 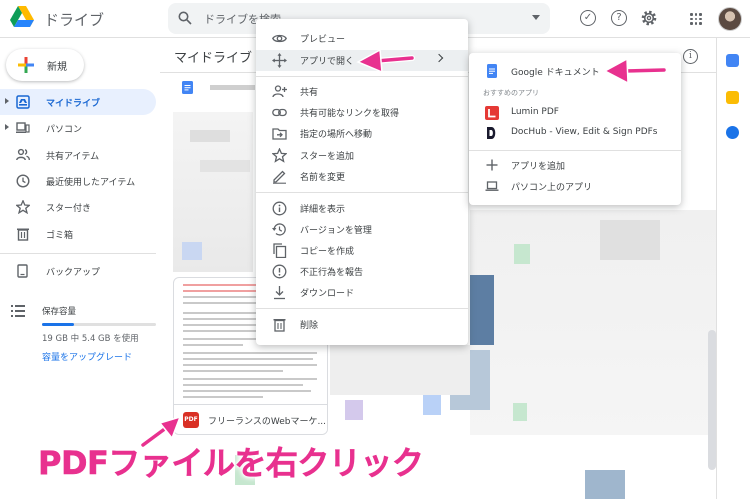 What do you see at coordinates (90, 339) in the screenshot?
I see `storage-usage-text: 19 GB 中 5.4 GB を使用` at bounding box center [90, 339].